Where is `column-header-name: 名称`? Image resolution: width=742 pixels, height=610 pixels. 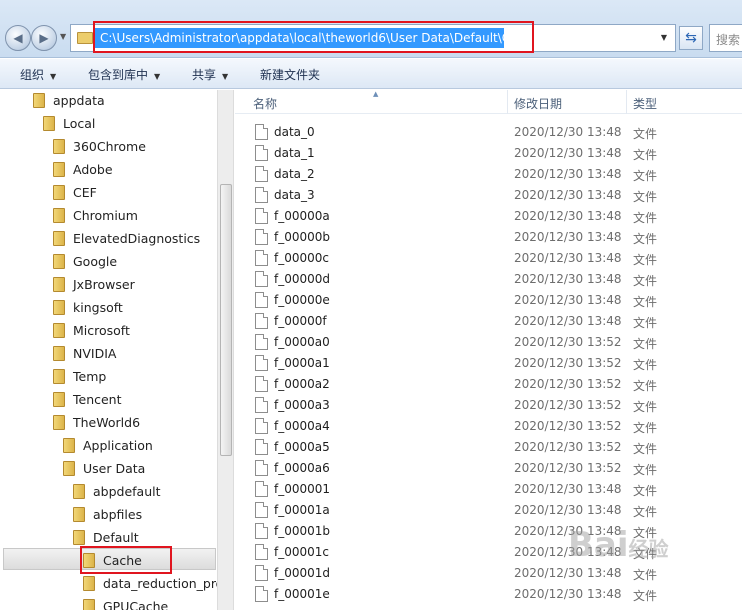
column-header-name: 名称 is located at coordinates (265, 103).